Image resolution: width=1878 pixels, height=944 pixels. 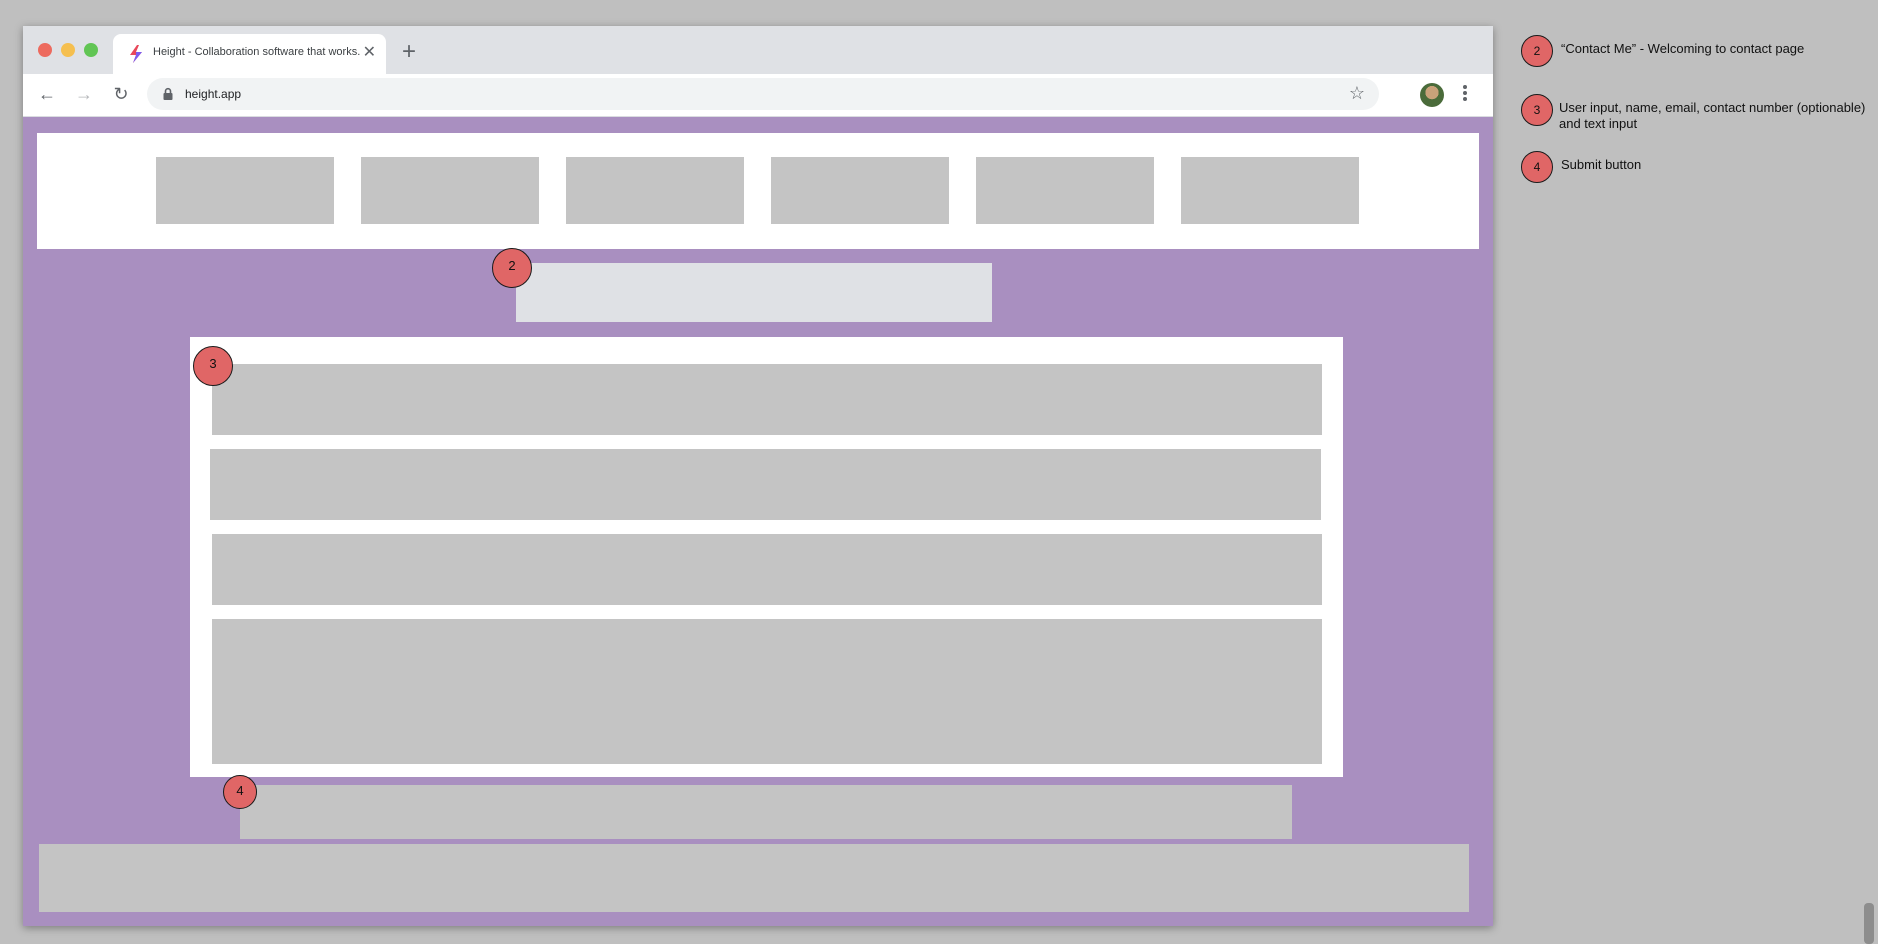 I want to click on kebab-menu-icon, so click(x=1465, y=95).